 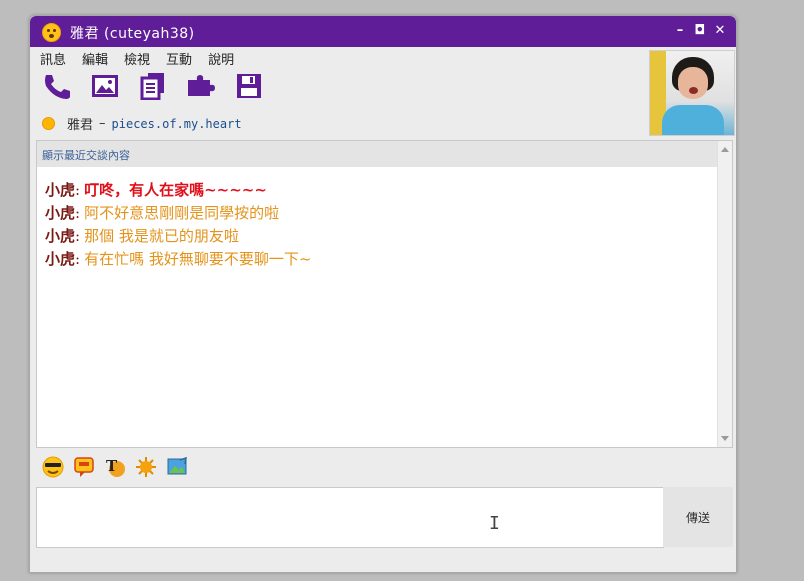 What do you see at coordinates (137, 58) in the screenshot?
I see `menu-view: 檢視` at bounding box center [137, 58].